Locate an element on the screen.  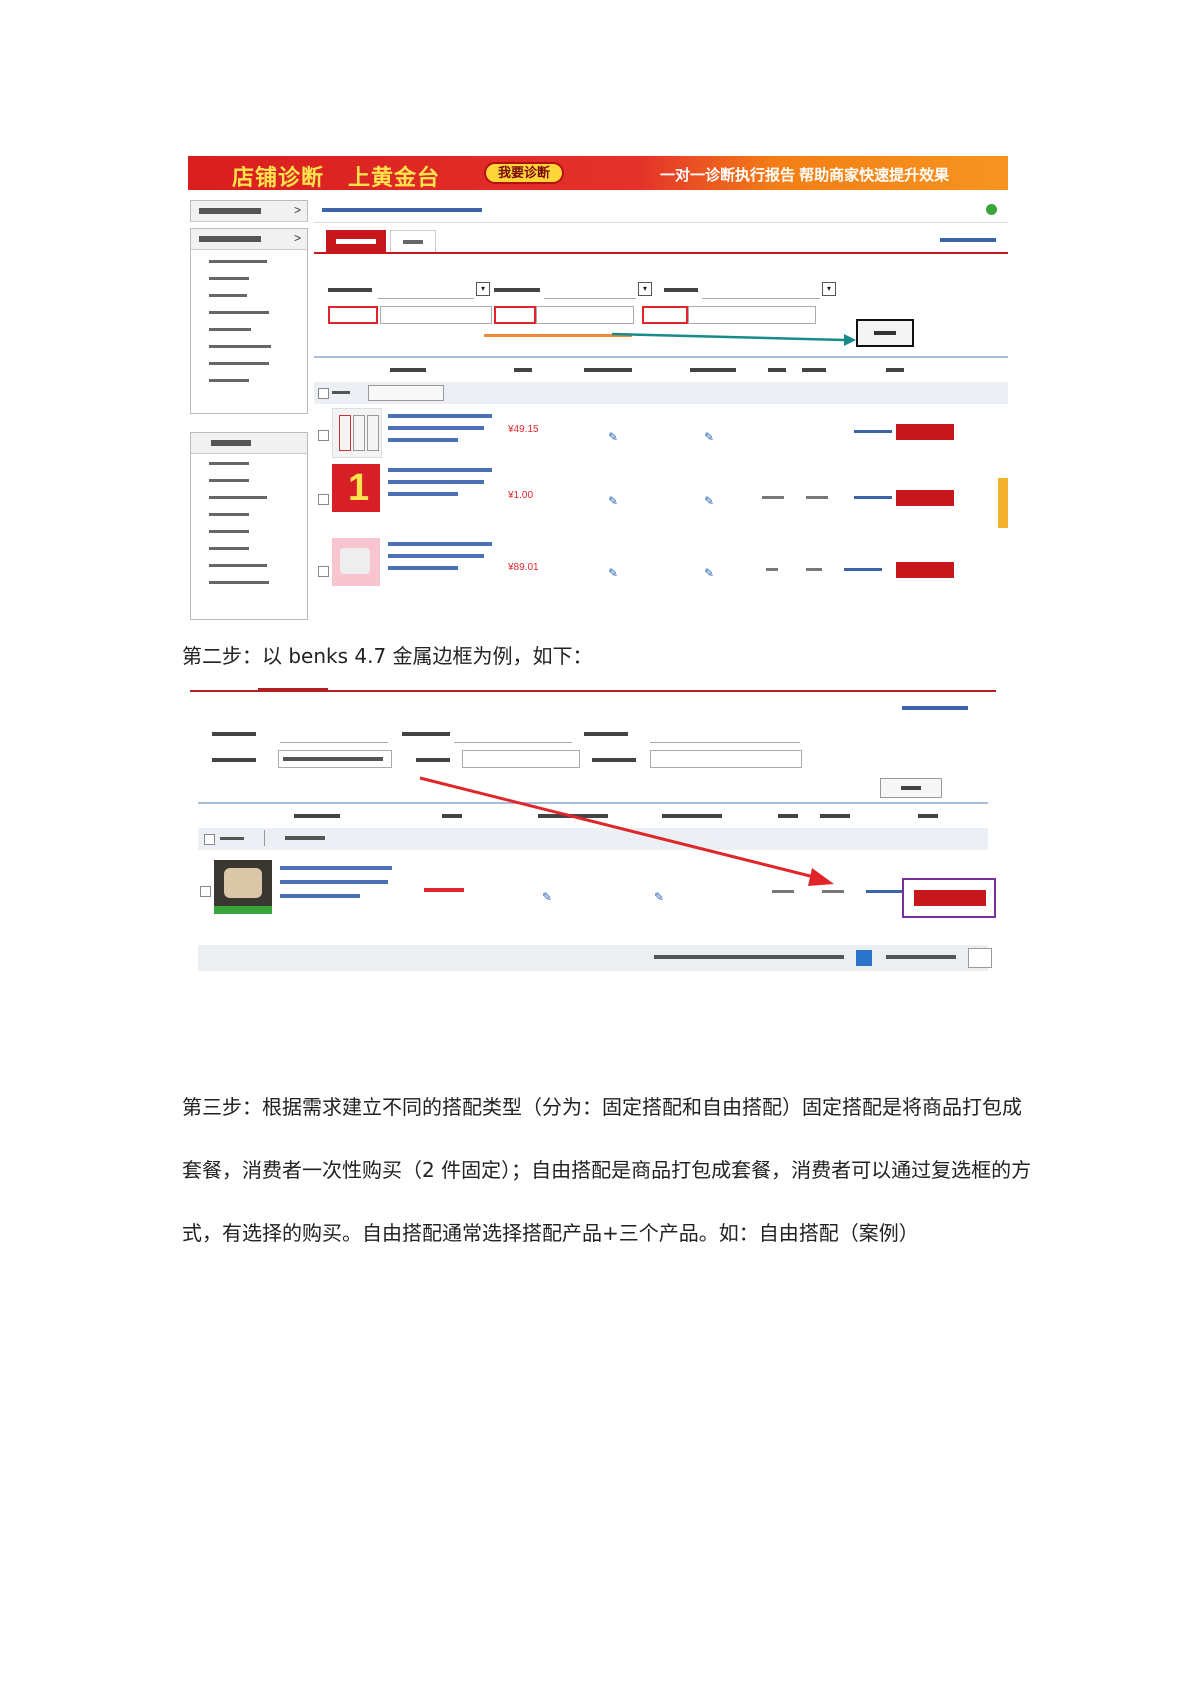
step2-caption: 第二步：以 benks 4.7 金属边框为例，如下： is located at coordinates (387, 656).